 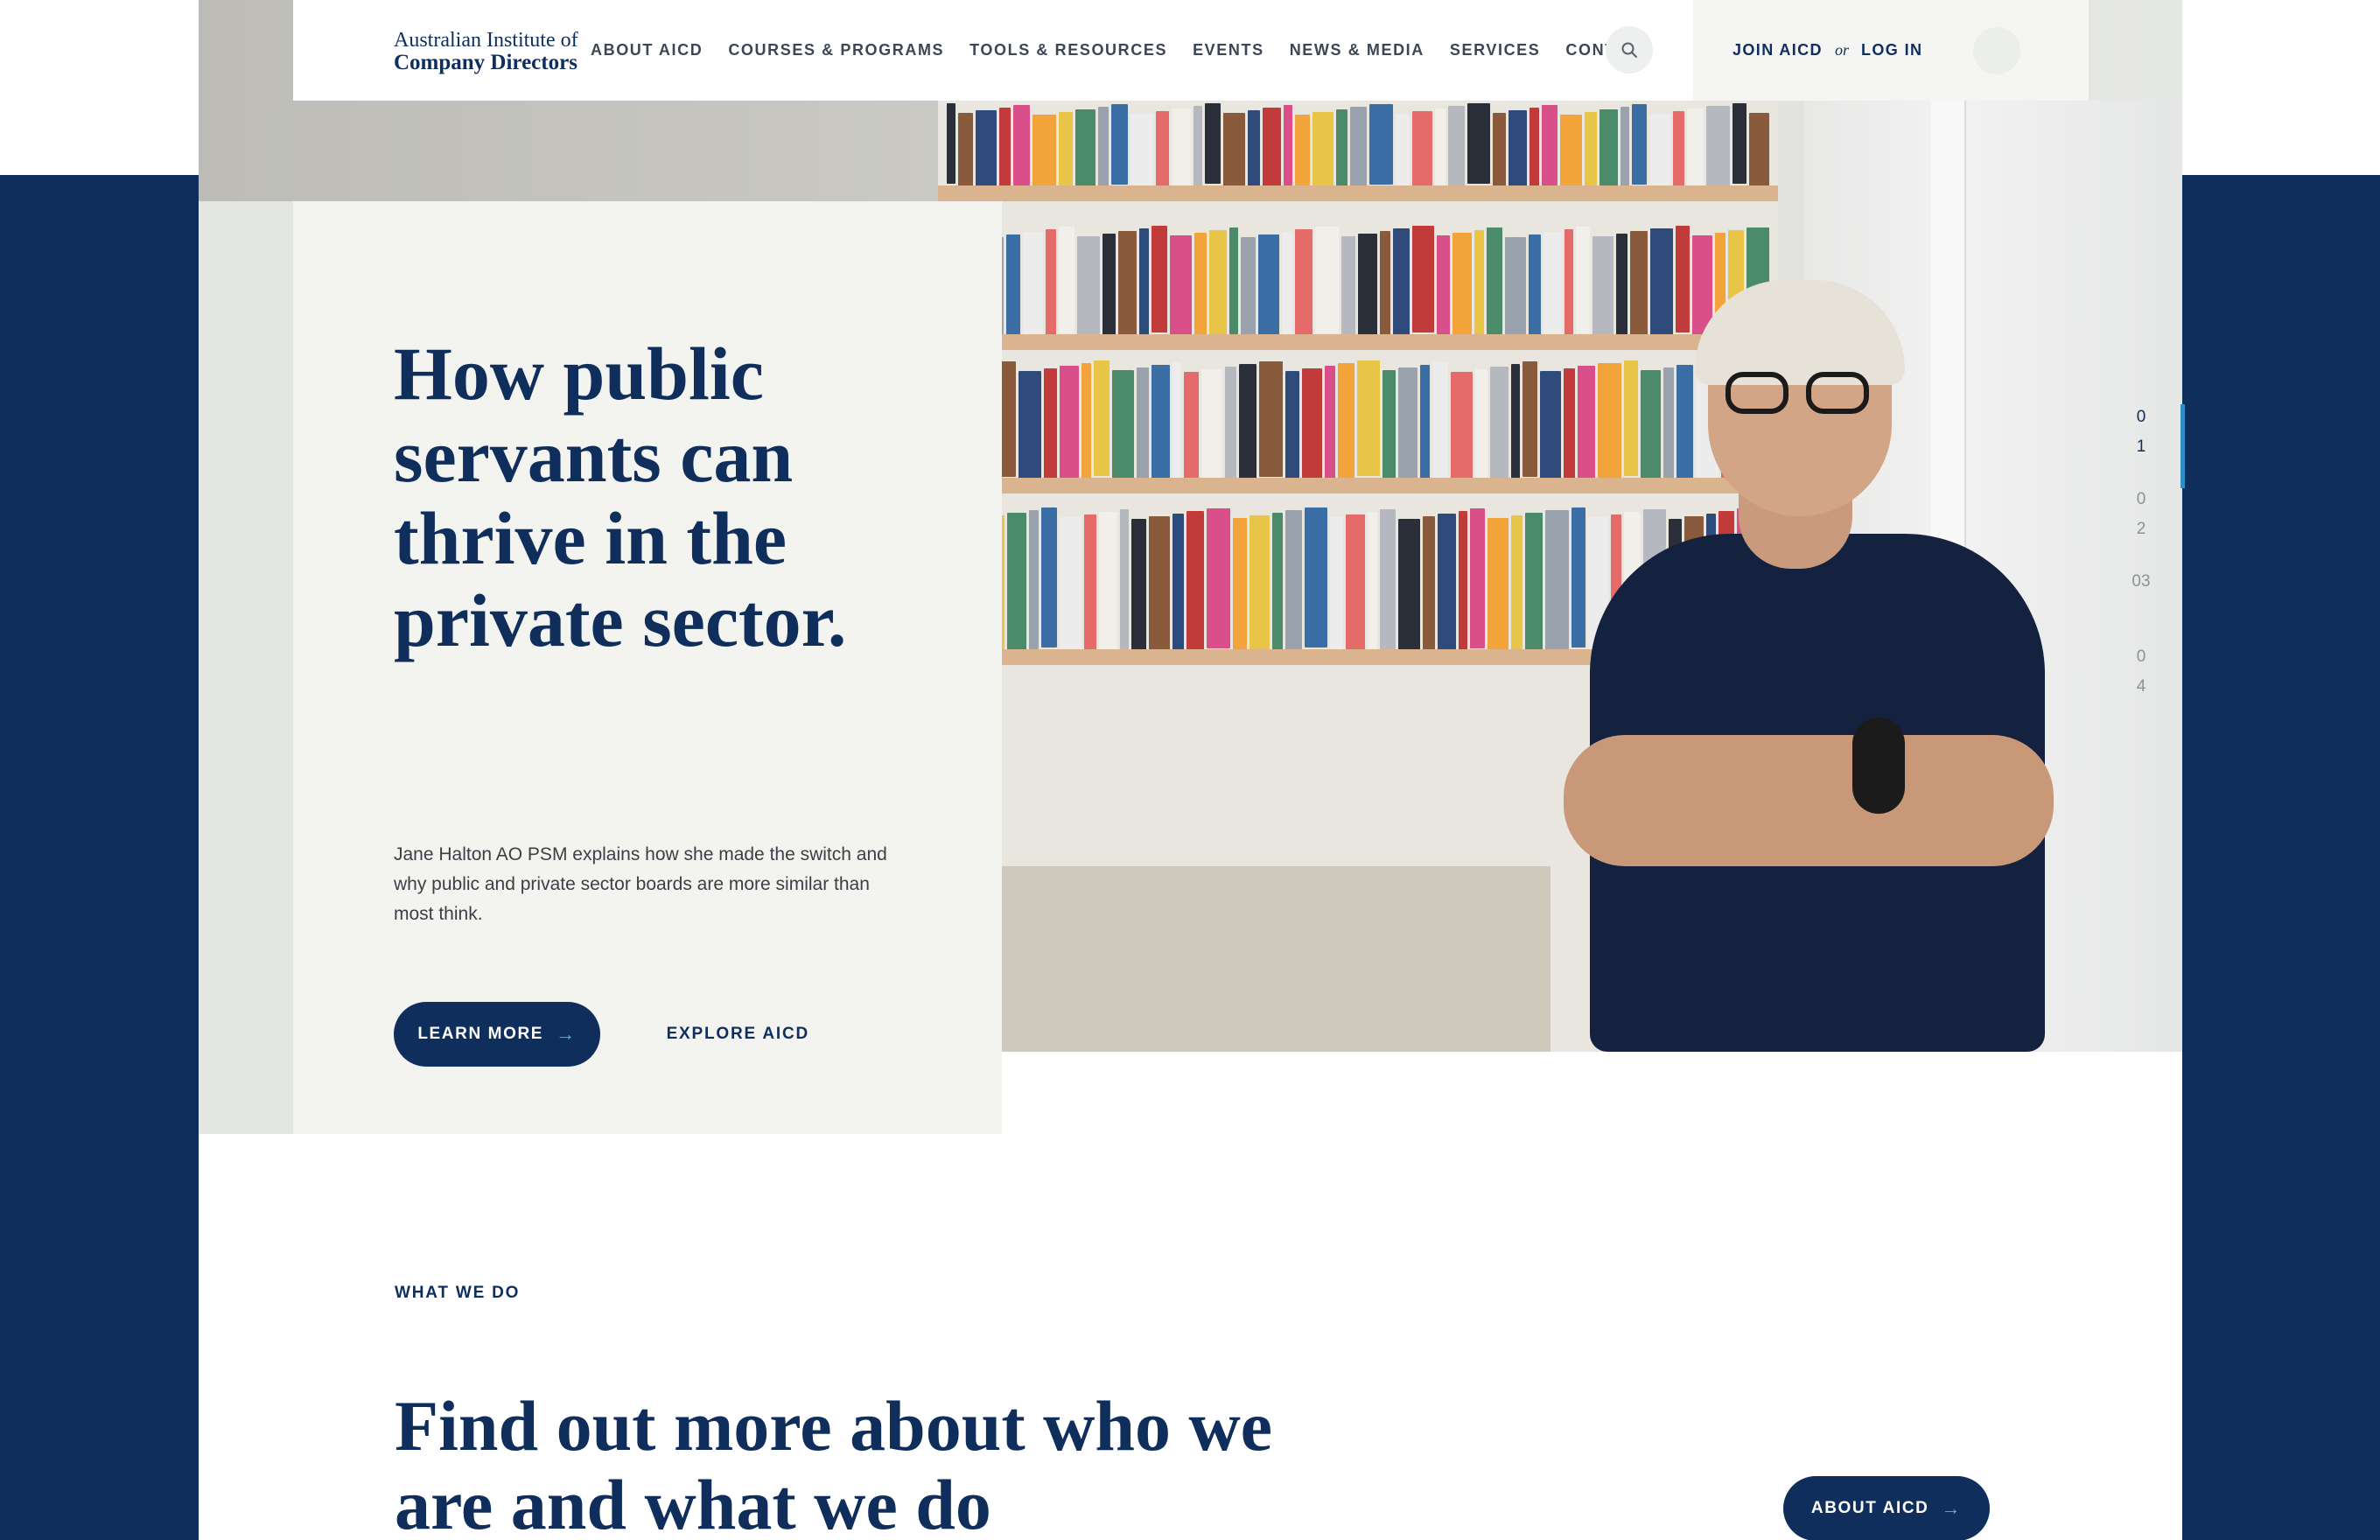 What do you see at coordinates (2154, 552) in the screenshot?
I see `slide-indicator: 0 1 0 2 03 0 4` at bounding box center [2154, 552].